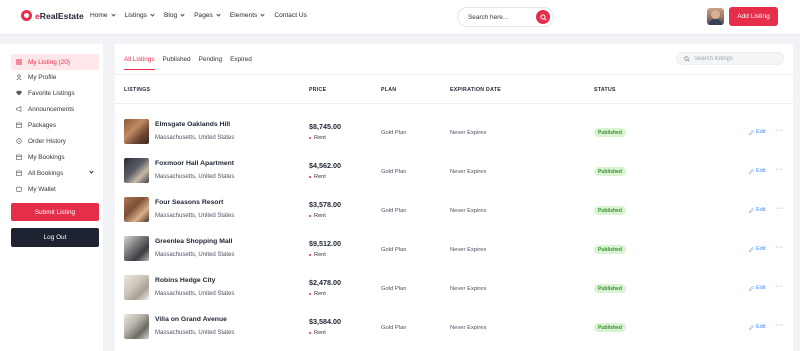 This screenshot has width=800, height=351. What do you see at coordinates (19, 93) in the screenshot?
I see `heart-icon` at bounding box center [19, 93].